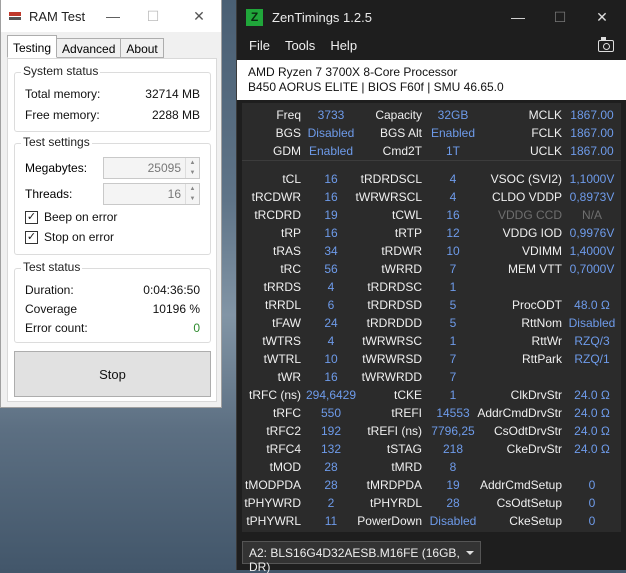 The width and height of the screenshot is (626, 573). I want to click on system-status-label: System status, so click(61, 71).